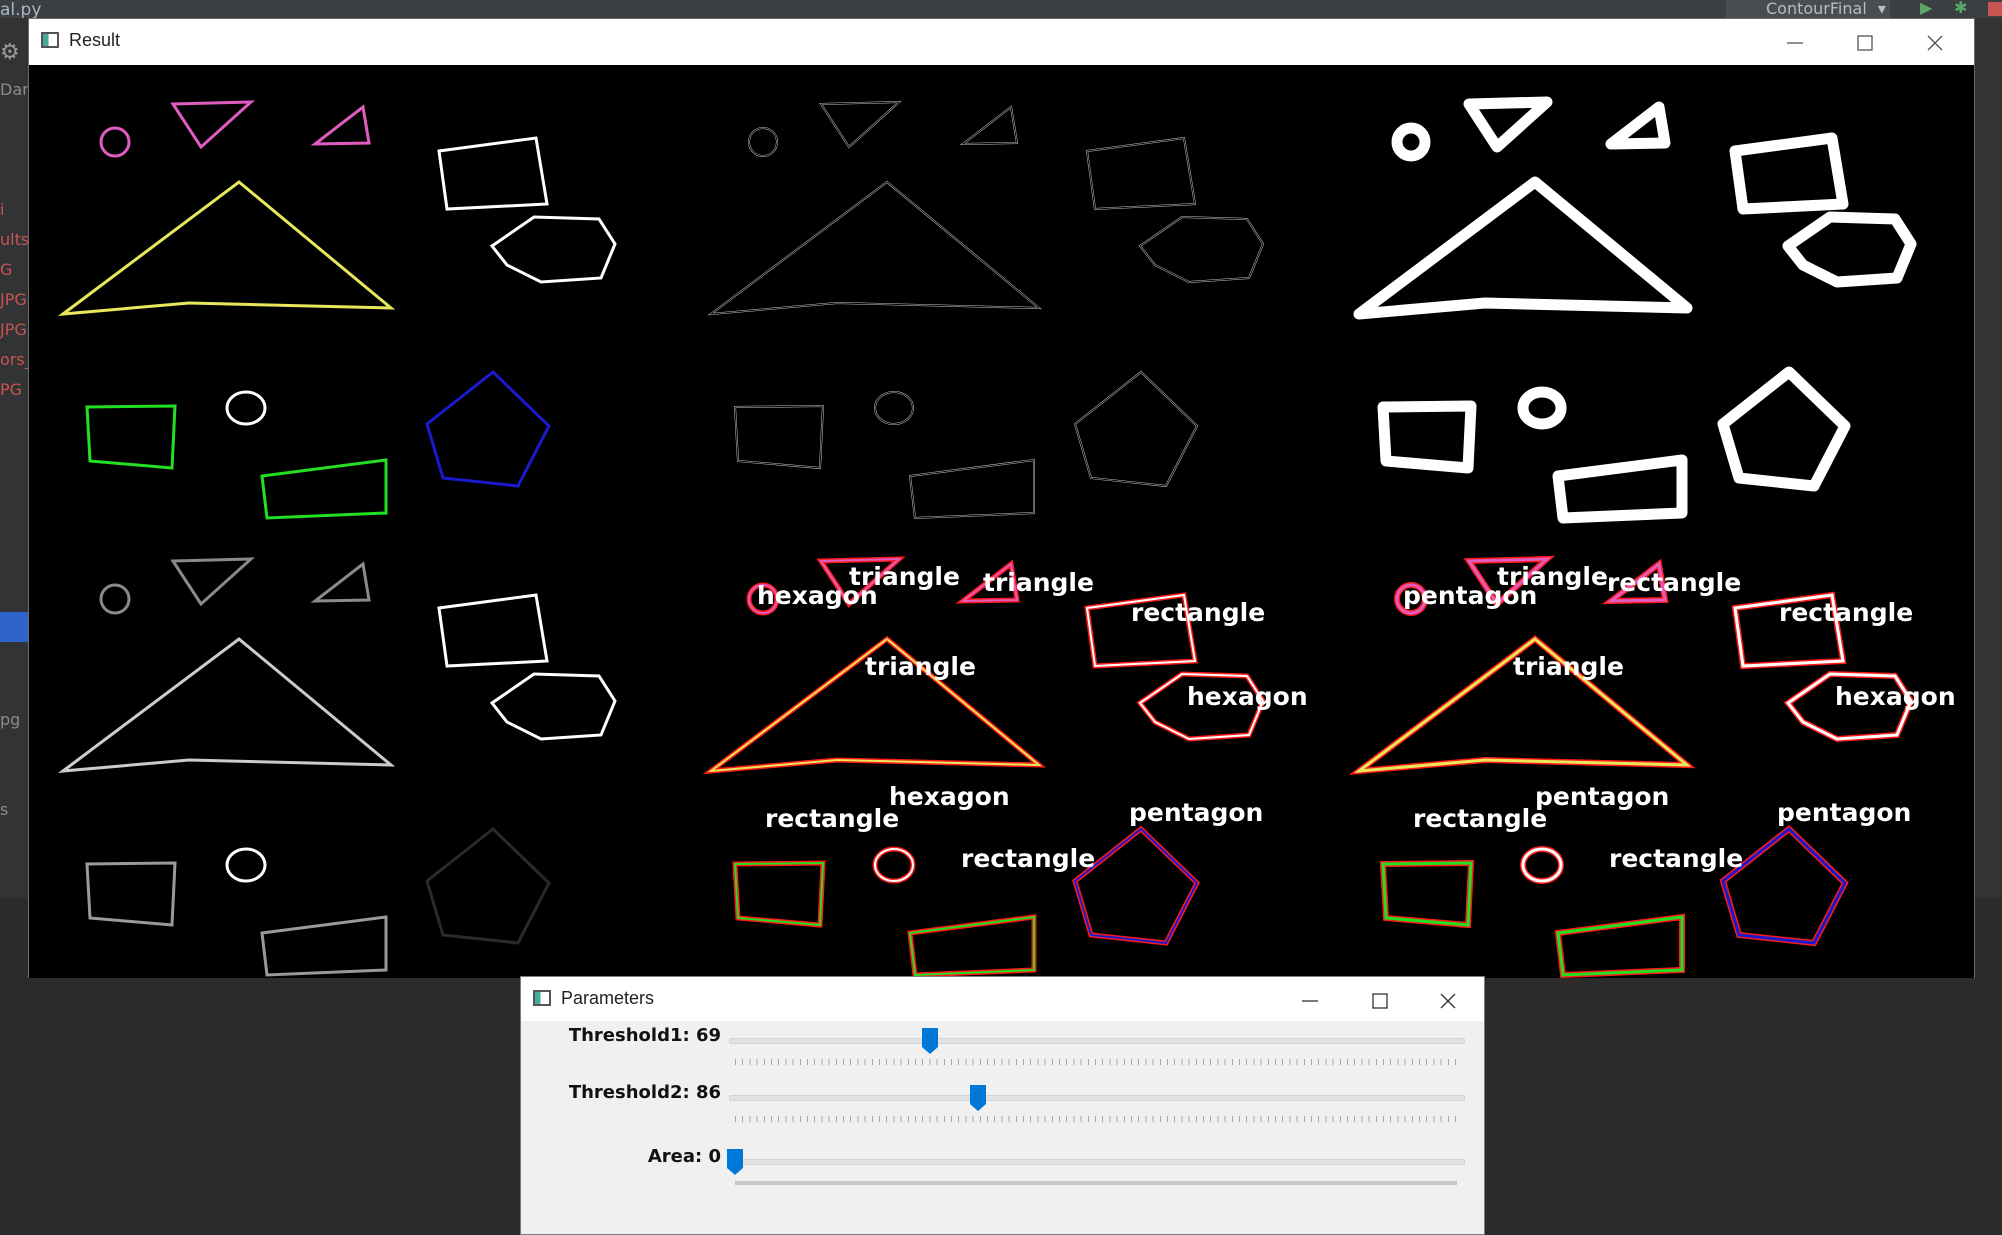  Describe the element at coordinates (11, 389) in the screenshot. I see `project-item: PG` at that location.